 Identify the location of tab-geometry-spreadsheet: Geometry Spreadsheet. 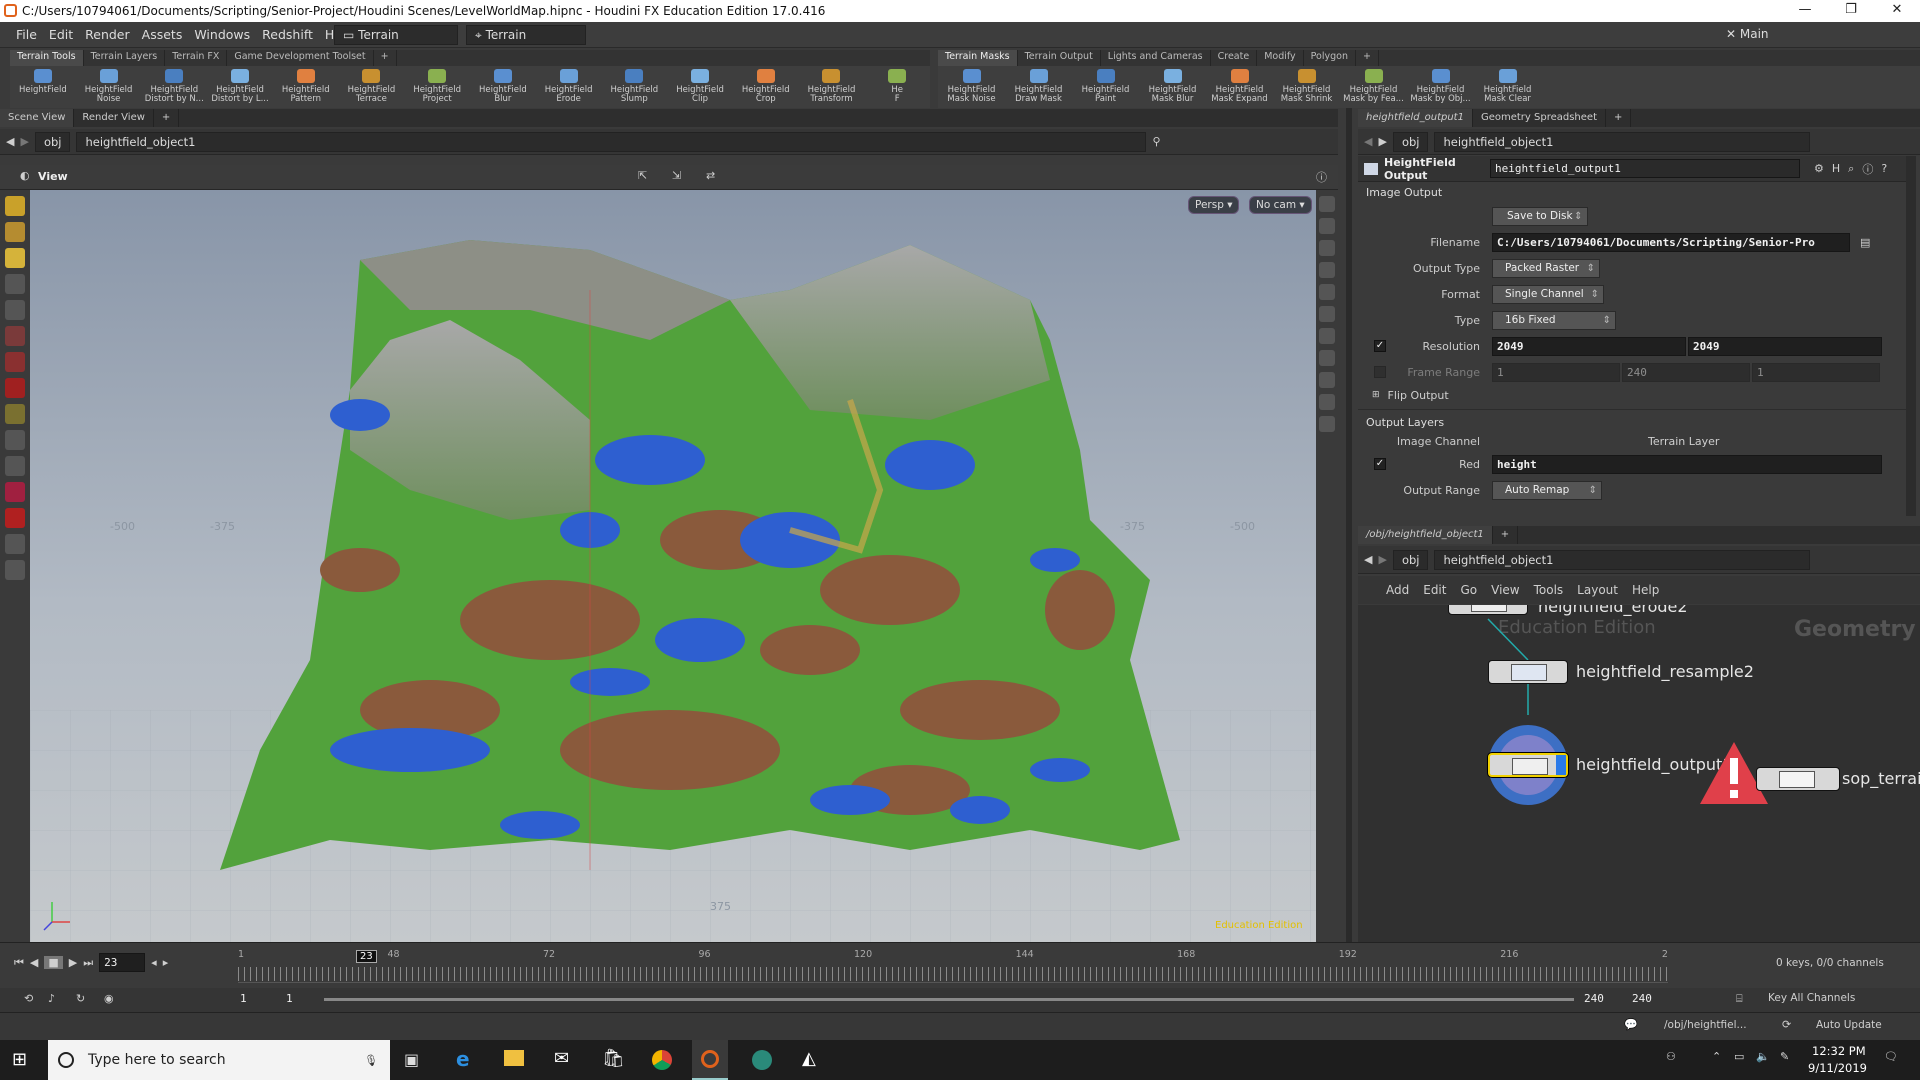
(1539, 118).